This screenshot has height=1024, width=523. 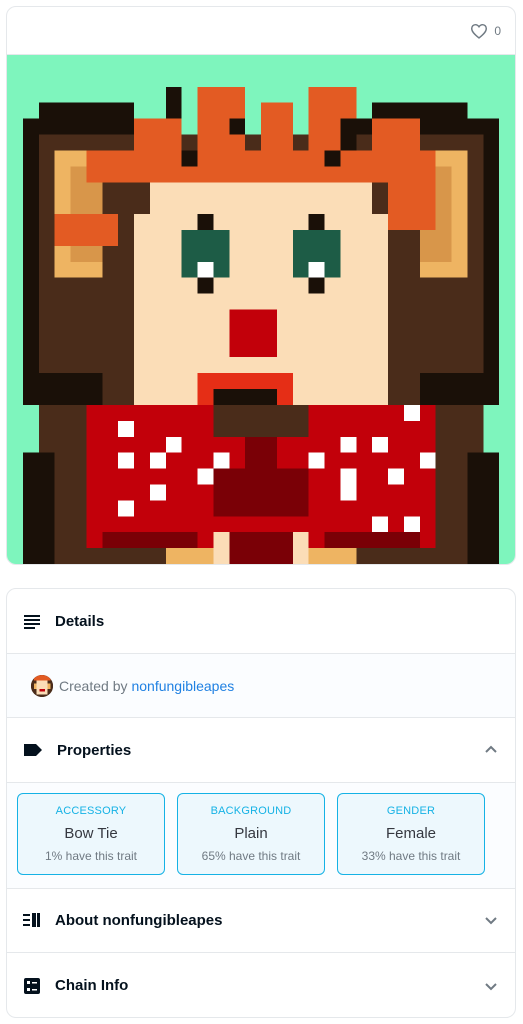 I want to click on creator-link: nonfungibleapes, so click(x=182, y=686).